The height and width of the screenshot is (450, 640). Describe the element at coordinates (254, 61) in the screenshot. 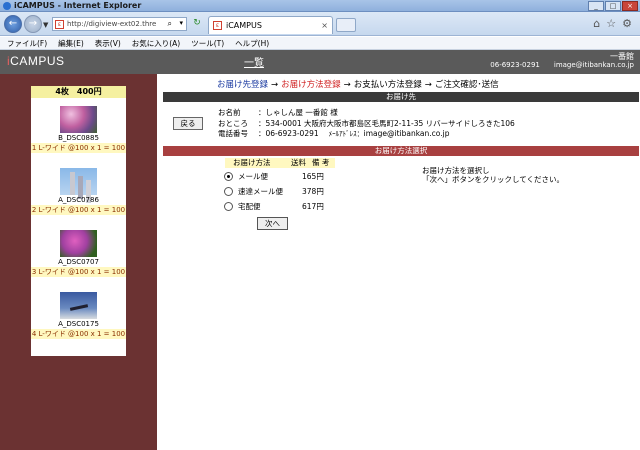

I see `list-link: 一覧` at that location.